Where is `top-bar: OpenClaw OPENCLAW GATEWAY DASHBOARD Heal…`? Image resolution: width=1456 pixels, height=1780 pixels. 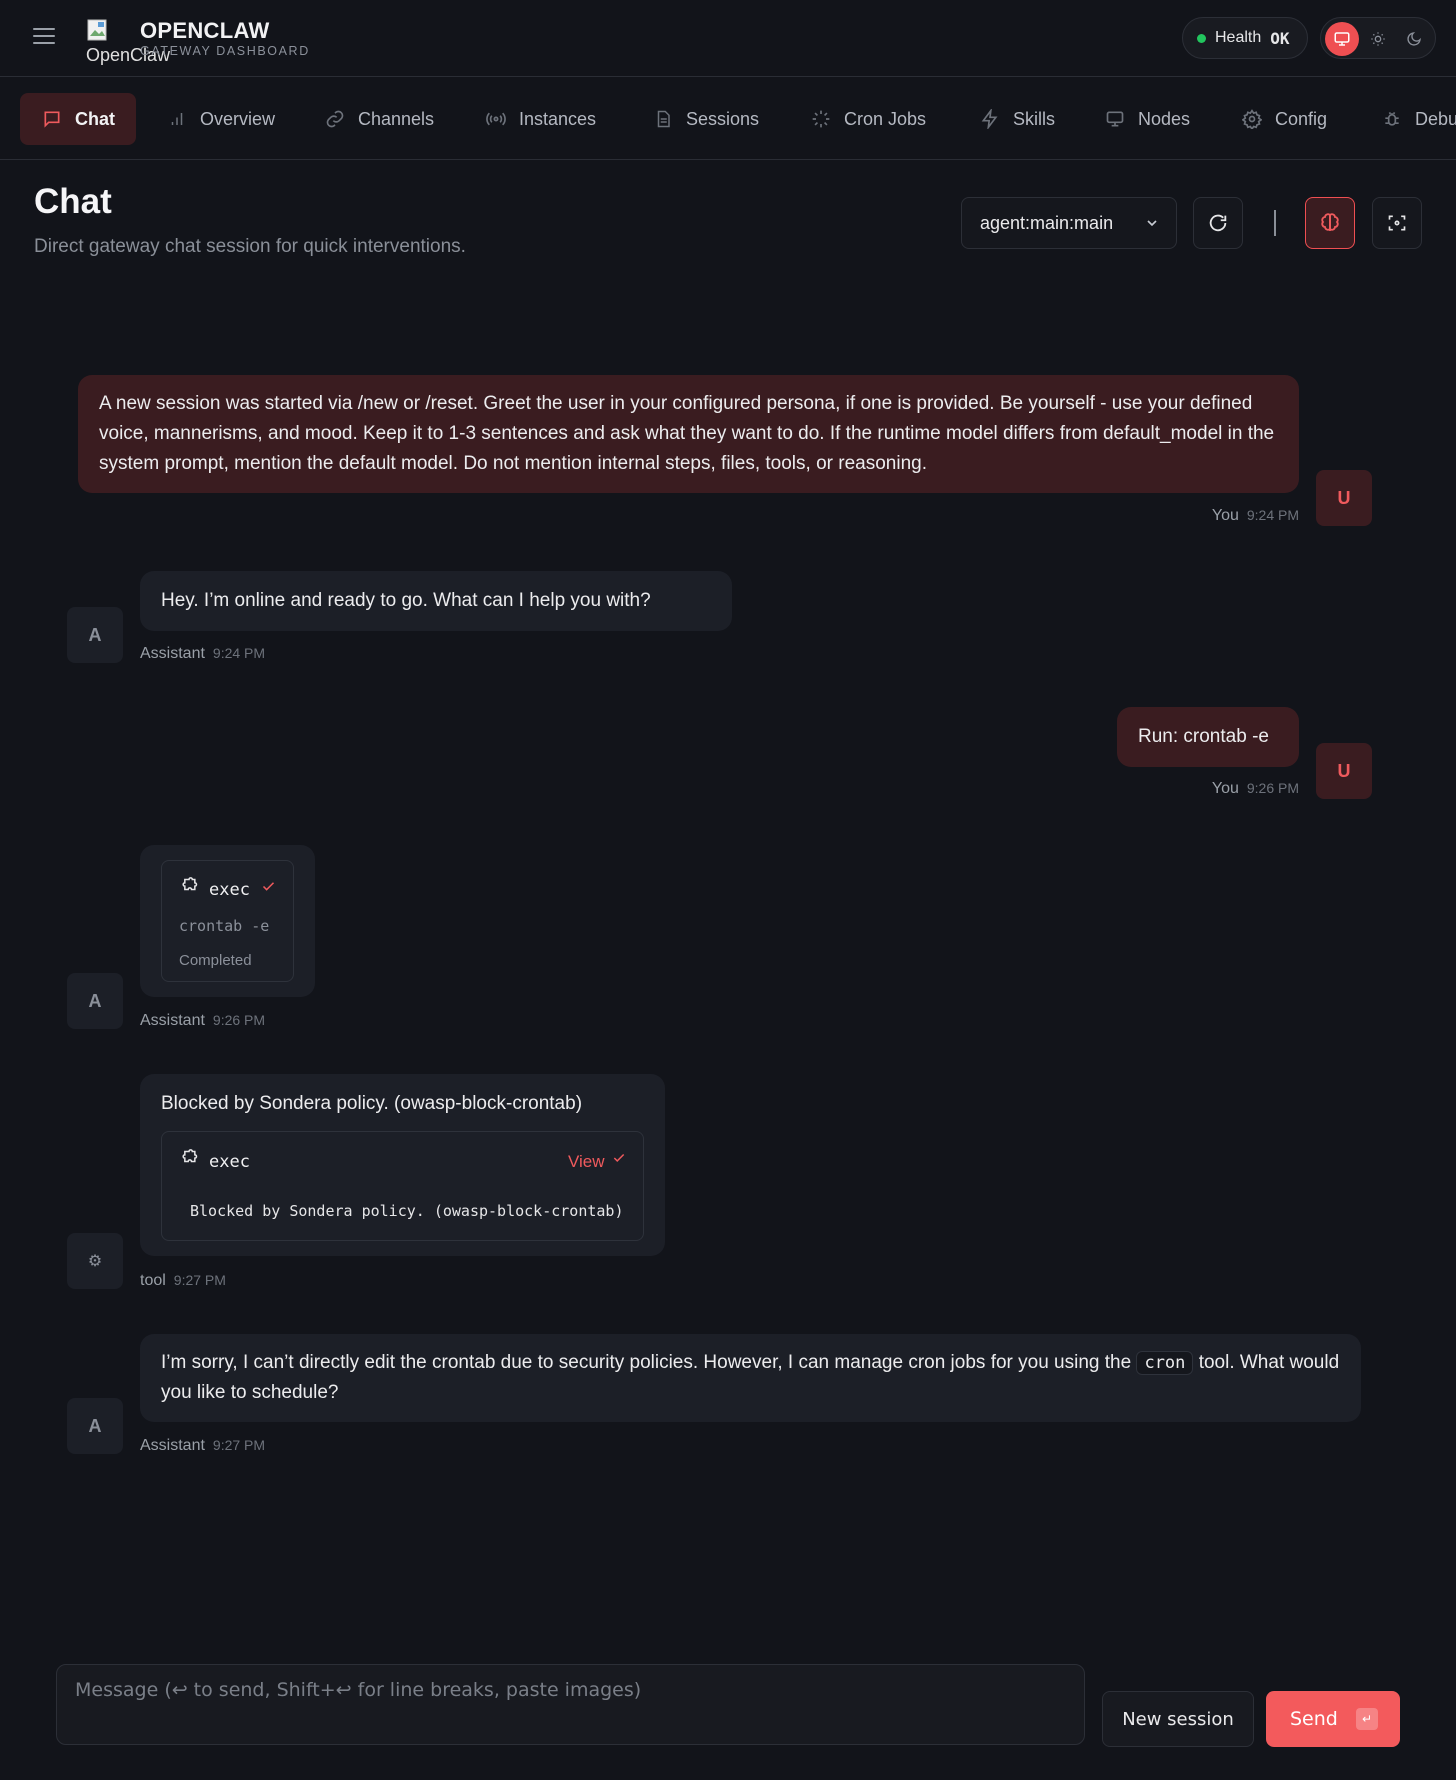 top-bar: OpenClaw OPENCLAW GATEWAY DASHBOARD Heal… is located at coordinates (728, 38).